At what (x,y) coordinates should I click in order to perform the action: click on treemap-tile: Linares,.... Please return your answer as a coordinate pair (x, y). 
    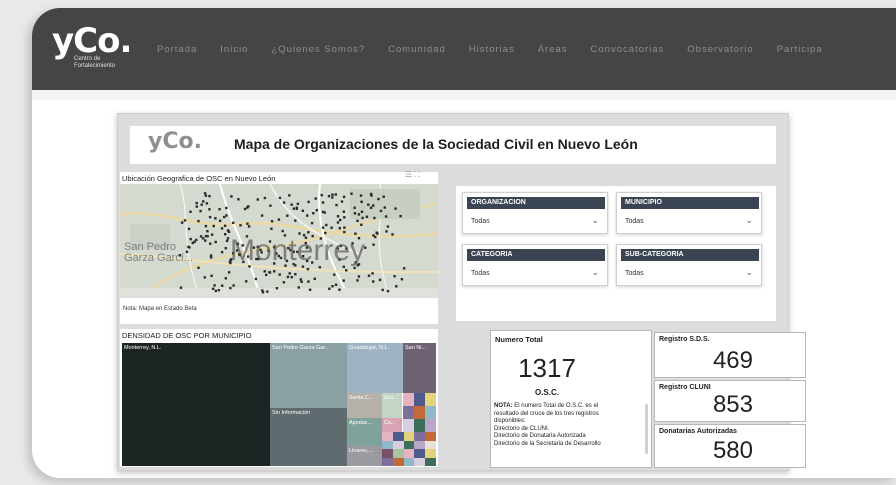
    Looking at the image, I should click on (364, 456).